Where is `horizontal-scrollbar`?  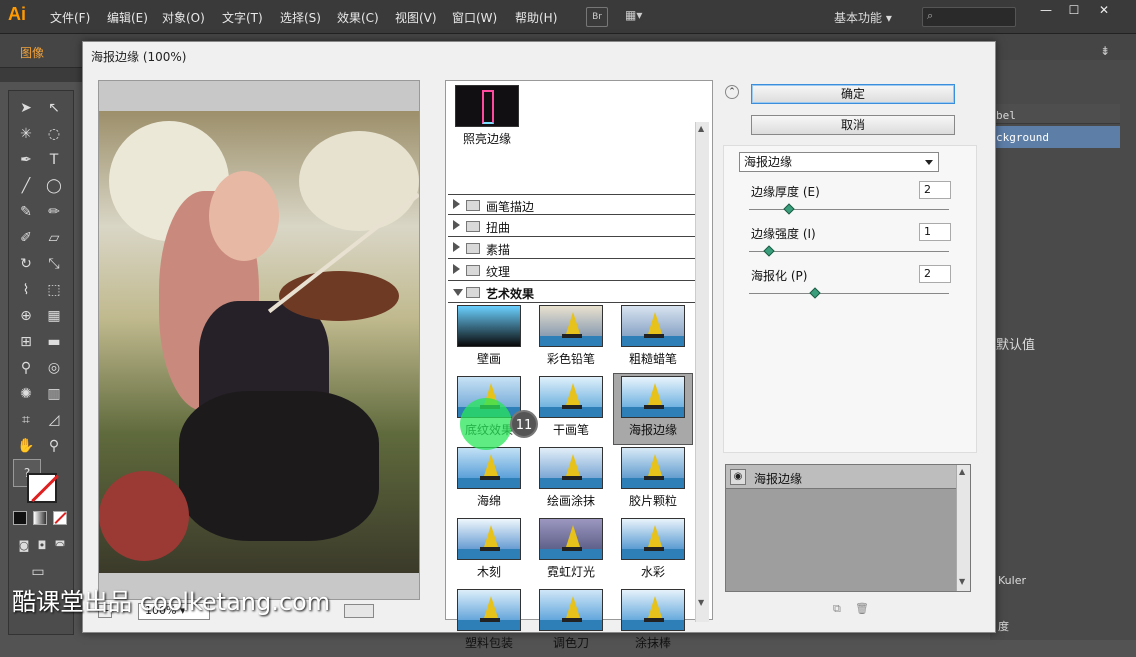 horizontal-scrollbar is located at coordinates (359, 611).